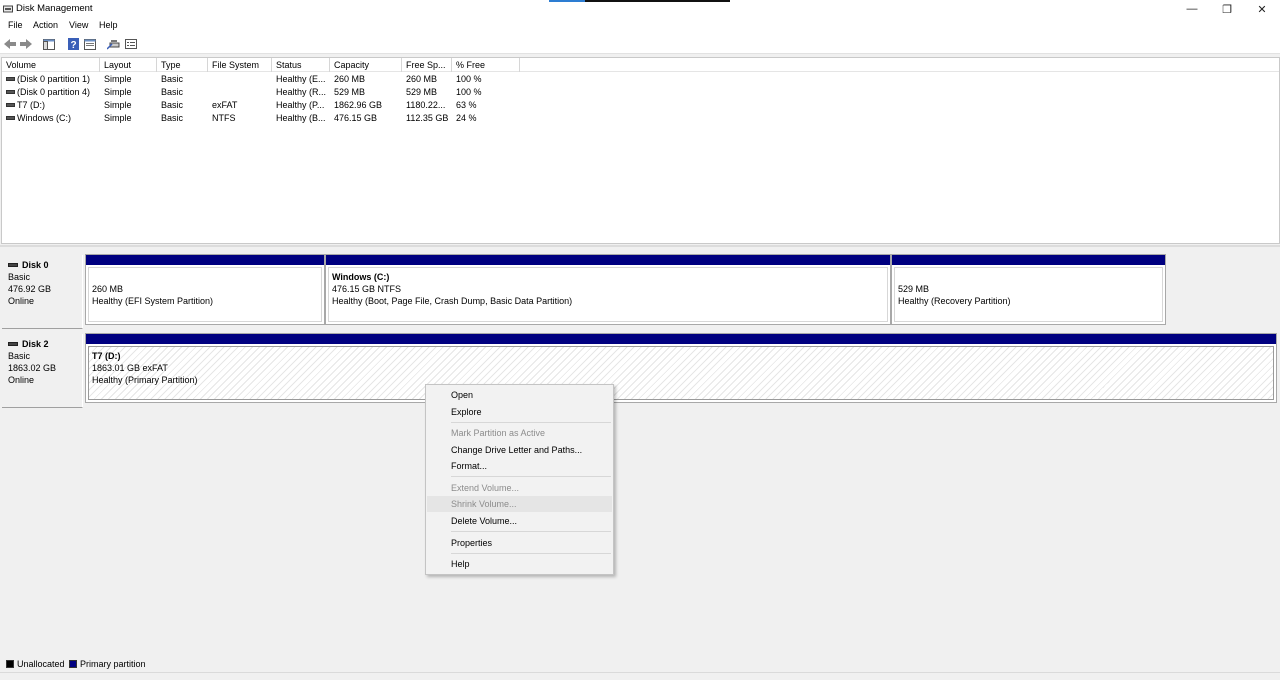  I want to click on volume-cell: T7 (D:), so click(51, 105).